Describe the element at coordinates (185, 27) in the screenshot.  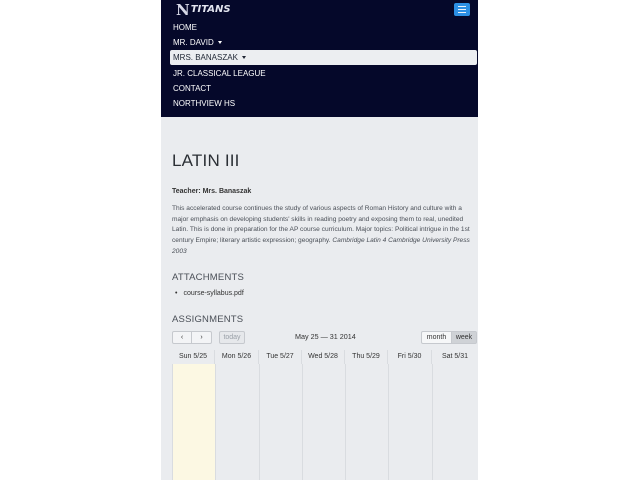
I see `nav-item-label: HOME` at that location.